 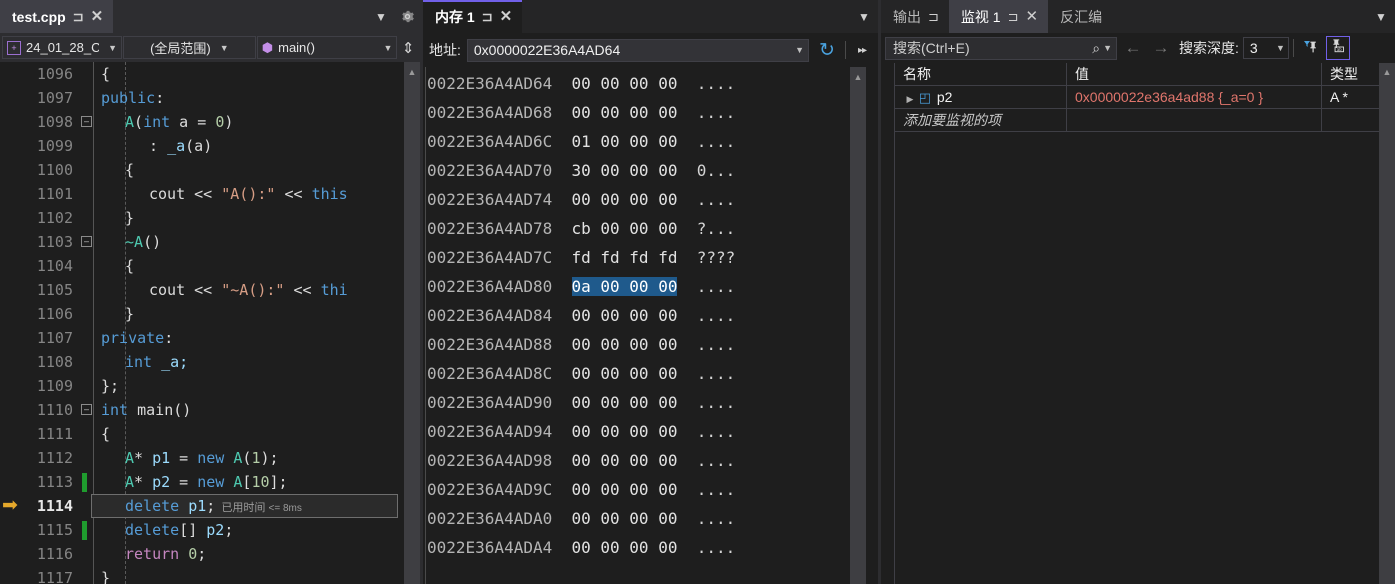 What do you see at coordinates (407, 16) in the screenshot?
I see `gear-icon` at bounding box center [407, 16].